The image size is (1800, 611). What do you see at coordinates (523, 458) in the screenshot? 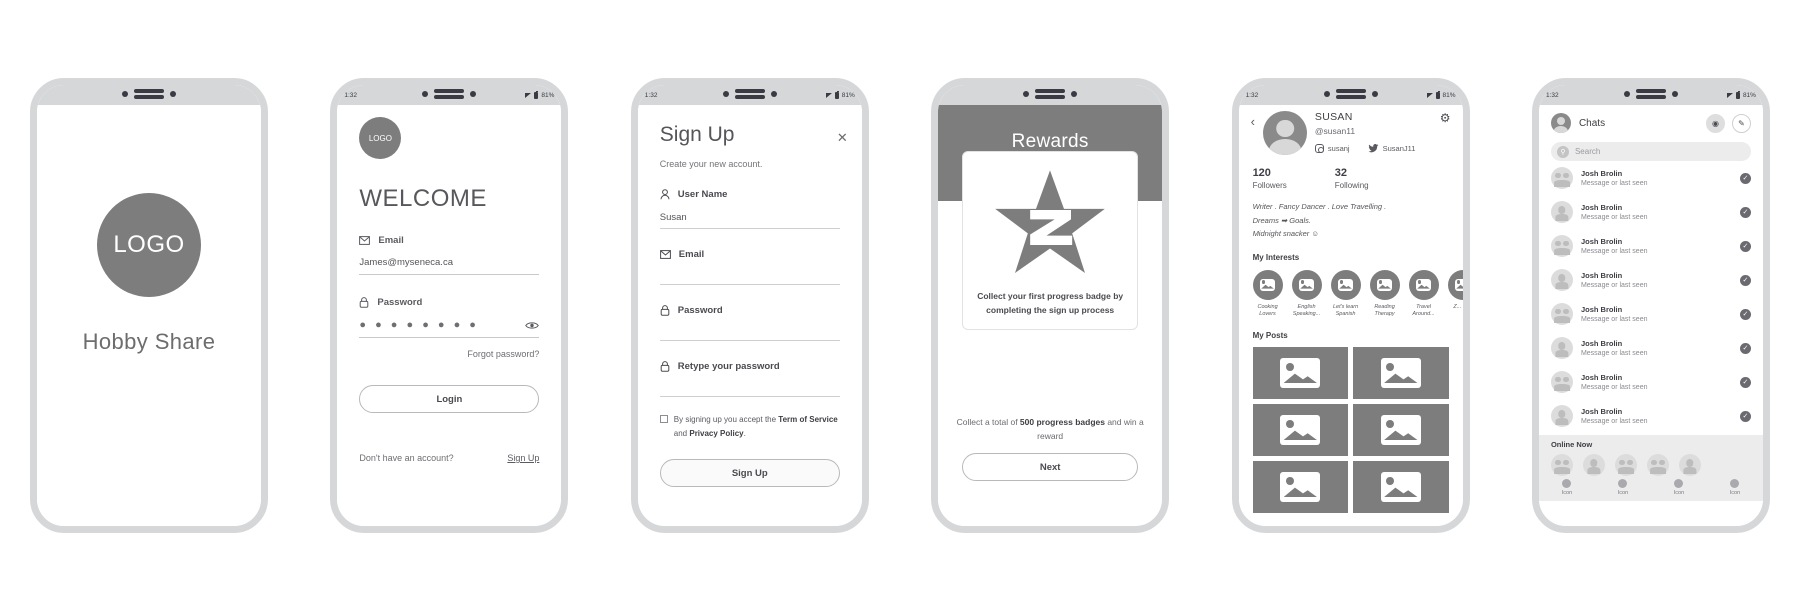
I see `signup-link: Sign Up` at bounding box center [523, 458].